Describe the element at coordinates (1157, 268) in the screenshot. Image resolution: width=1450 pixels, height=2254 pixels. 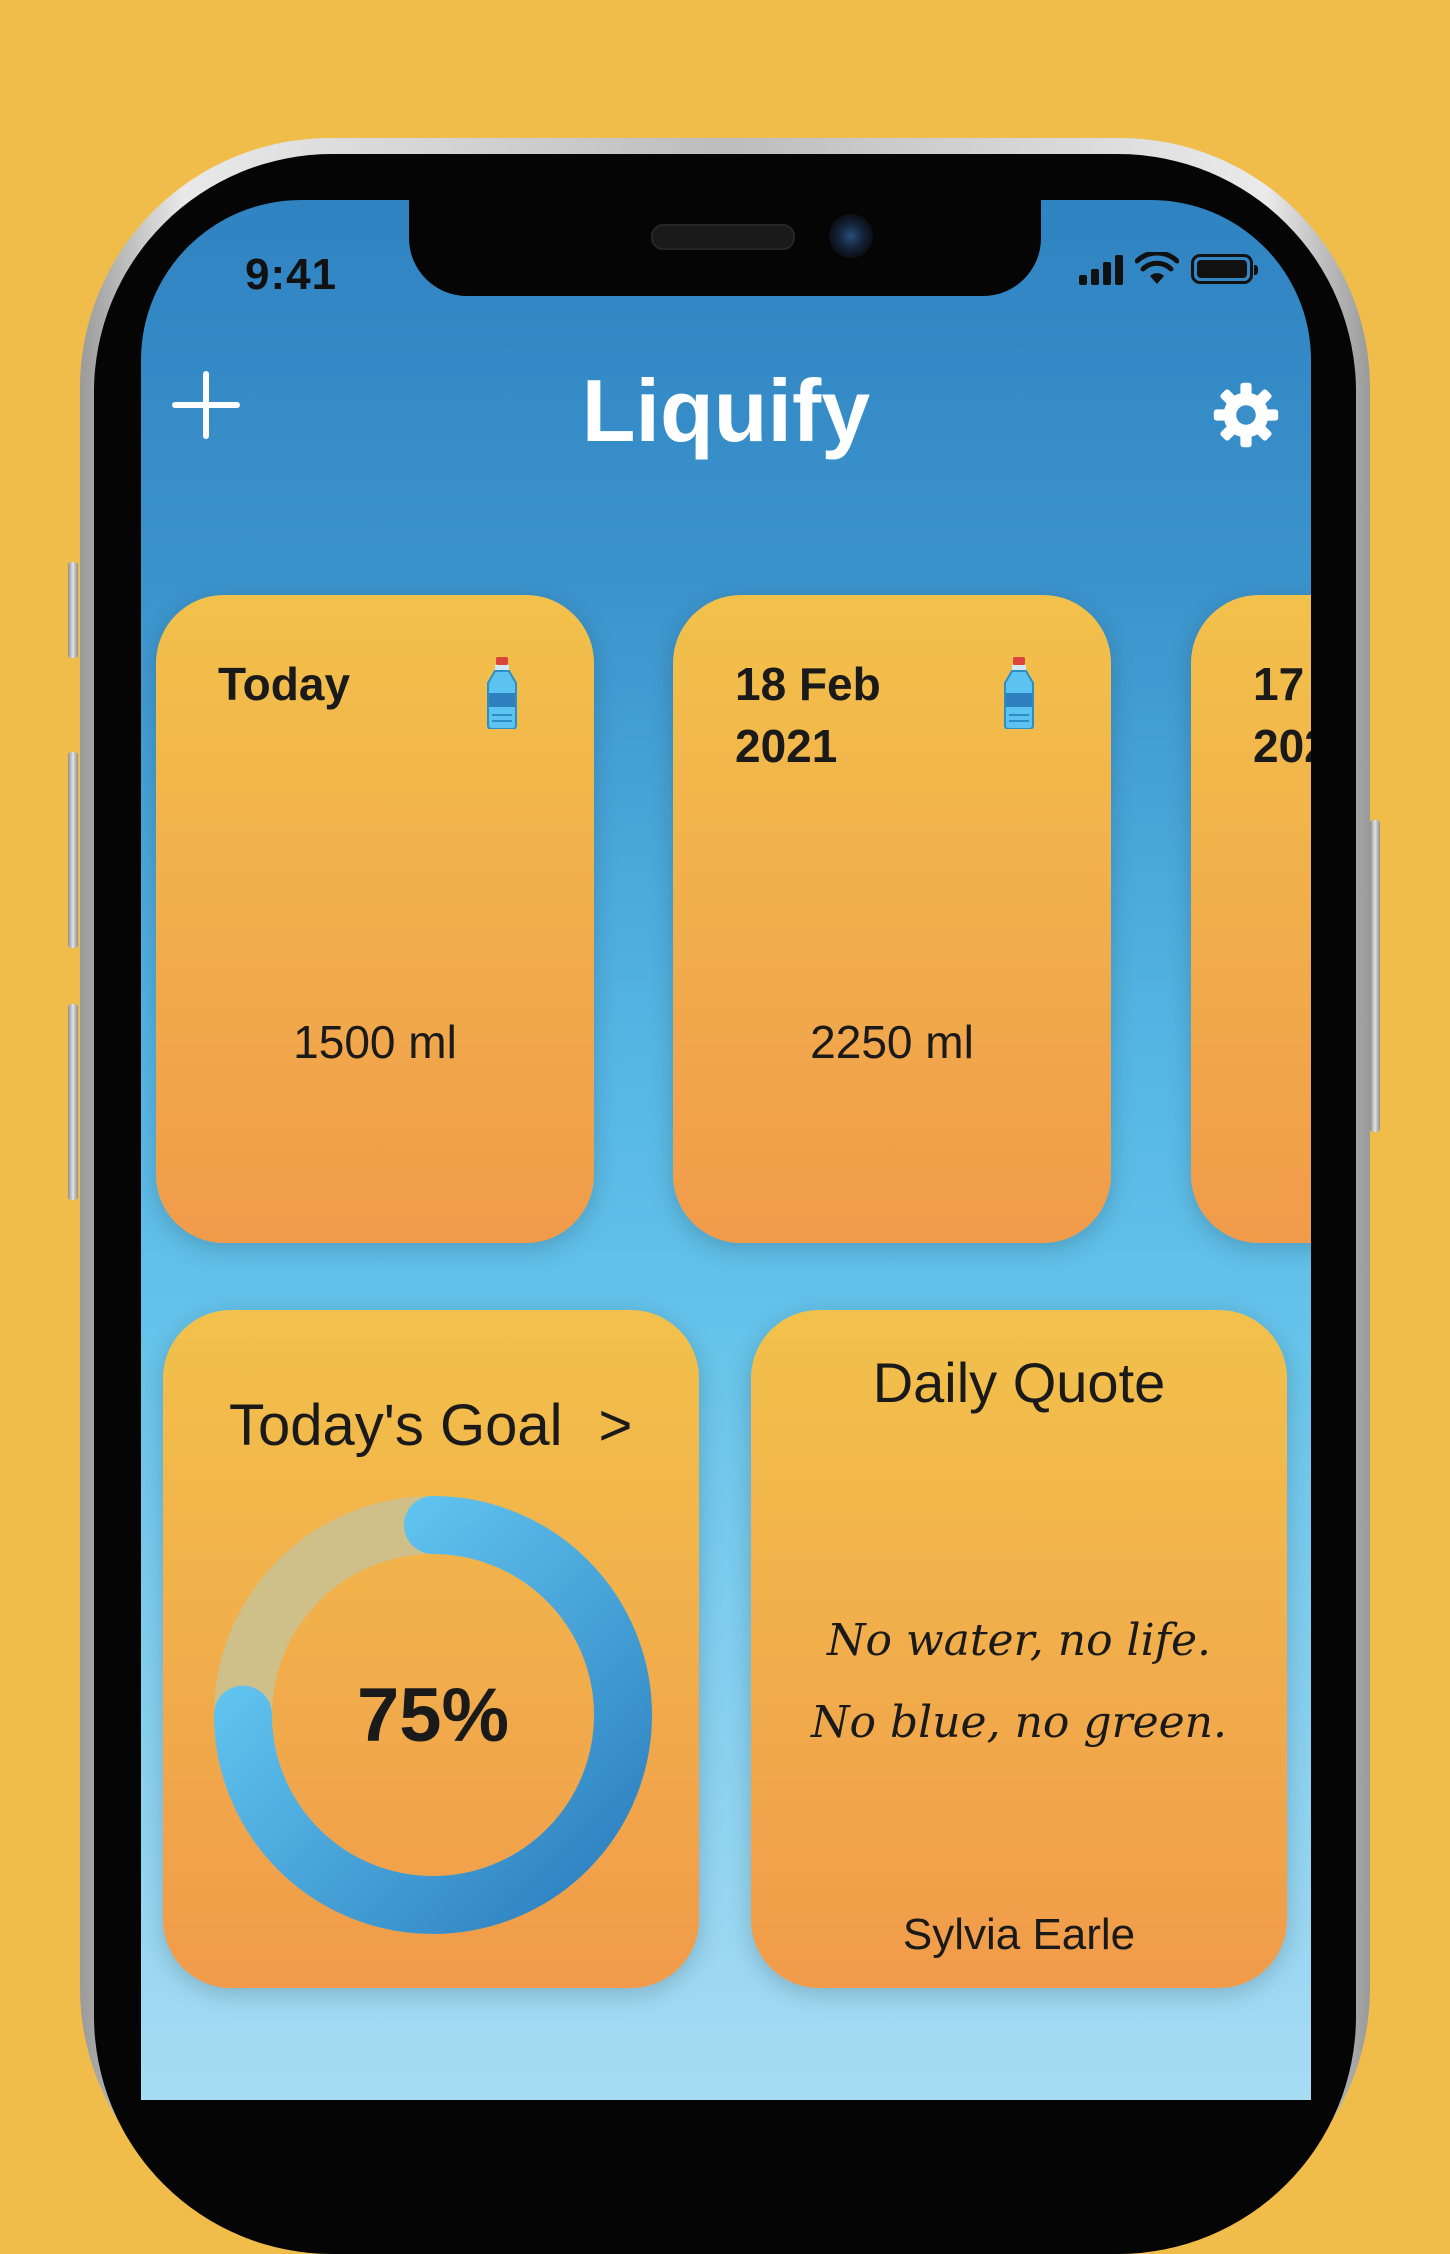
I see `wifi-icon` at that location.